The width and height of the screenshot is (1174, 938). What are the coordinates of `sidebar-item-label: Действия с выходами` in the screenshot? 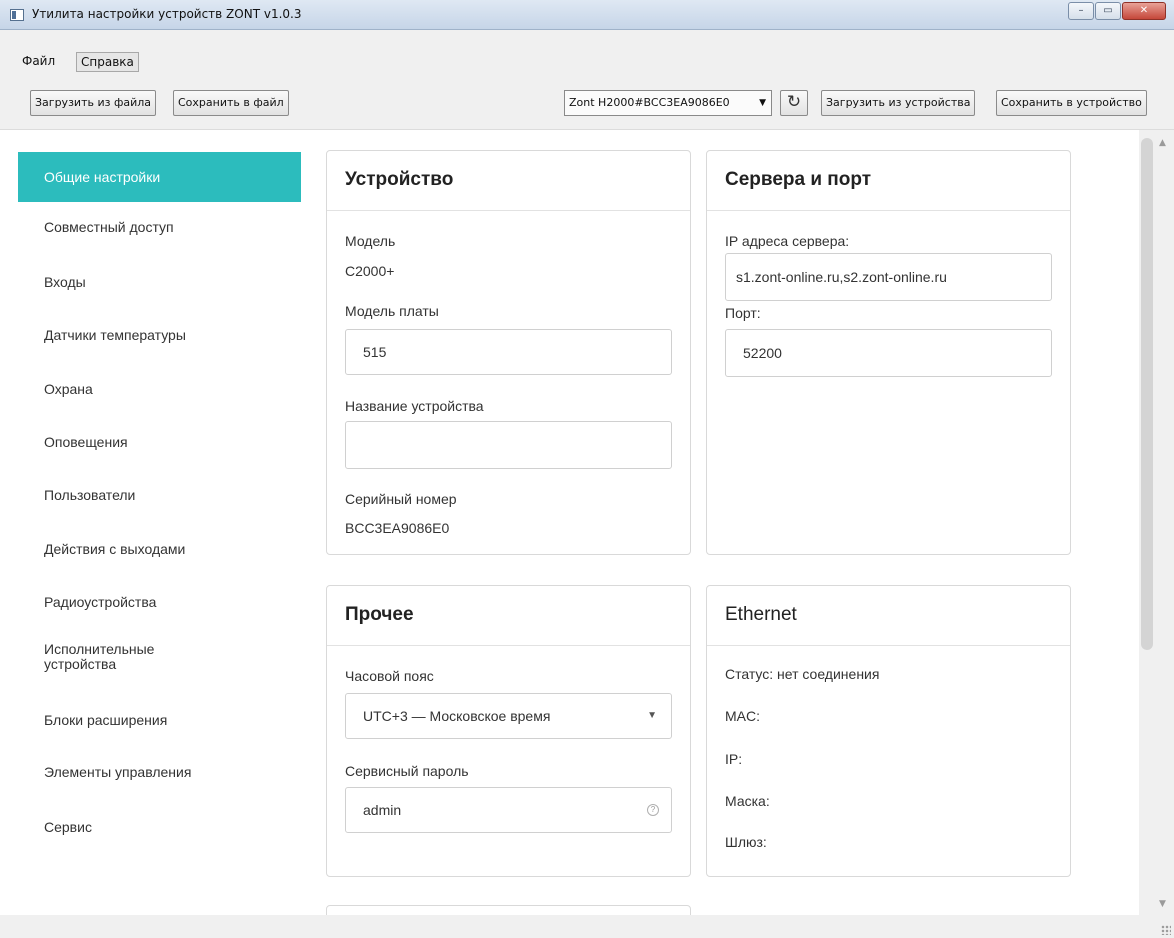 It's located at (115, 549).